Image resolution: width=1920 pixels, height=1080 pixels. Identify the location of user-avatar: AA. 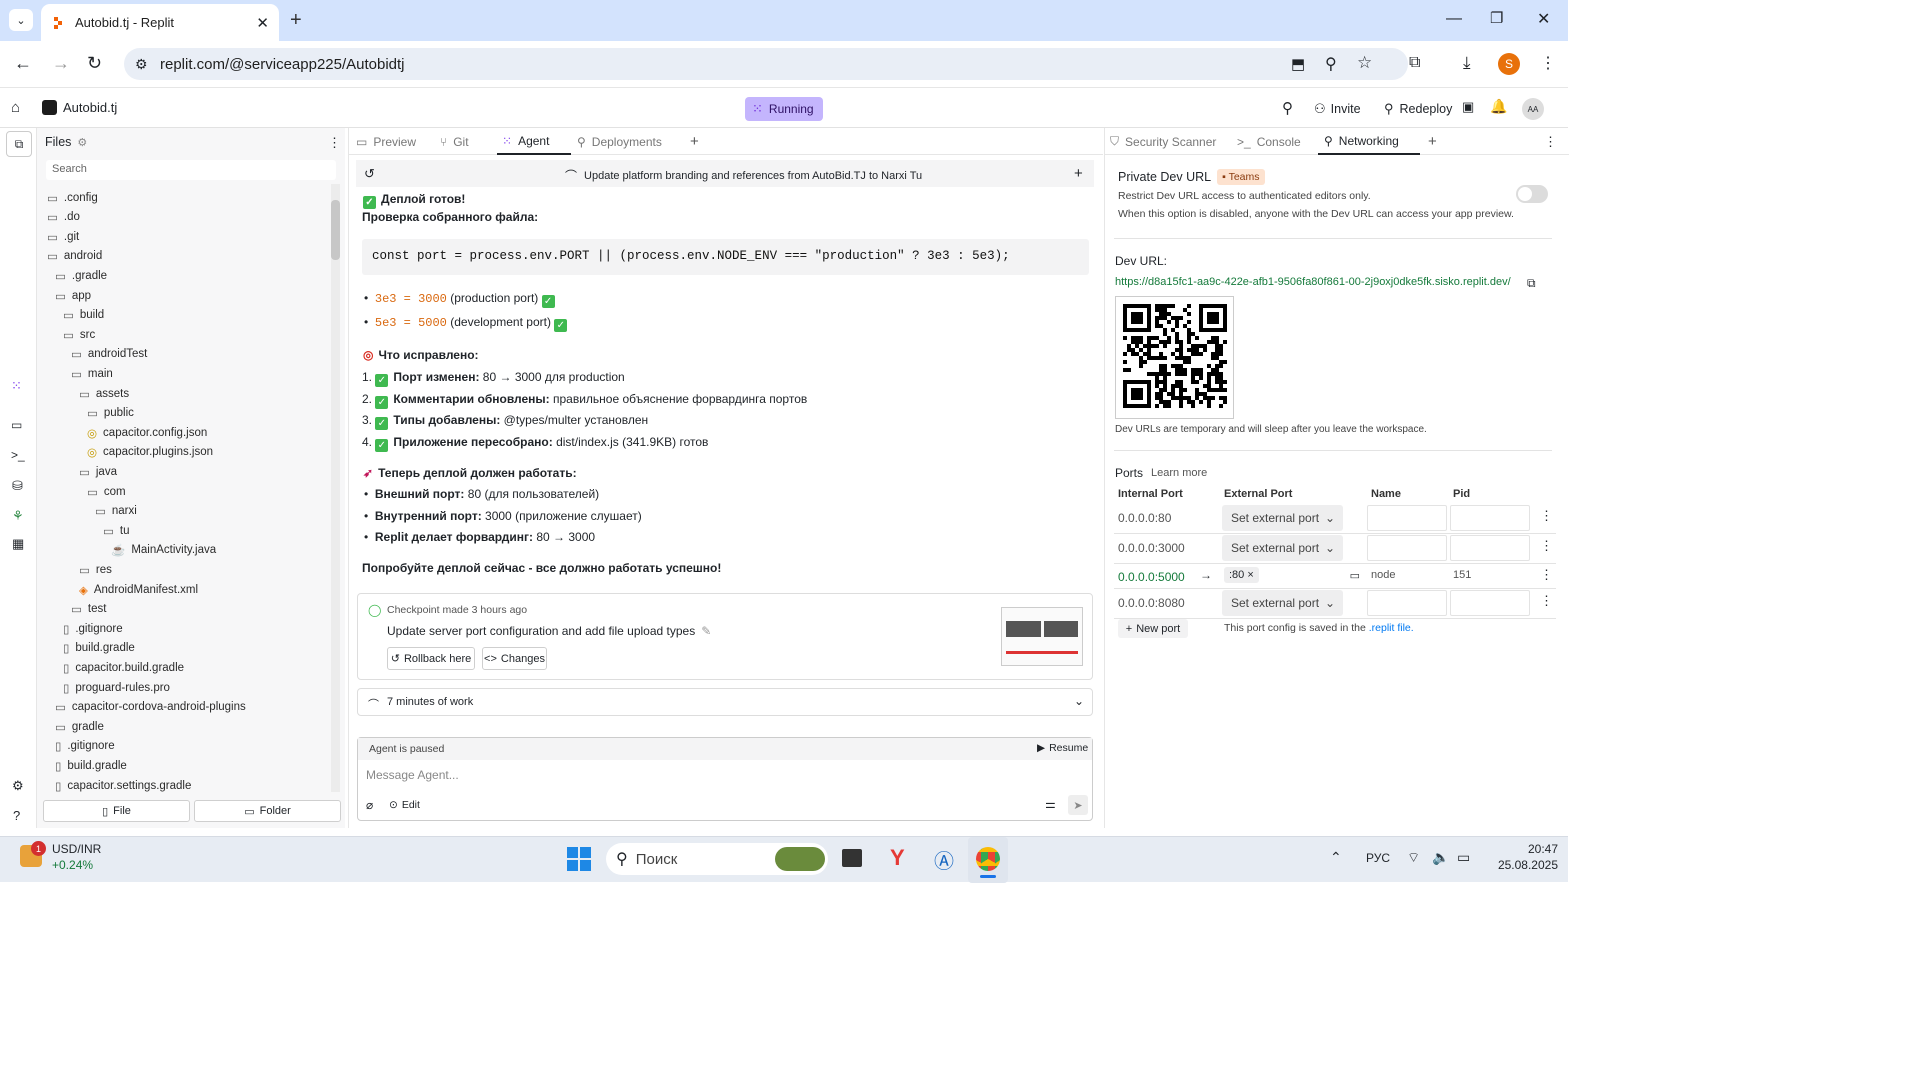
(1533, 109).